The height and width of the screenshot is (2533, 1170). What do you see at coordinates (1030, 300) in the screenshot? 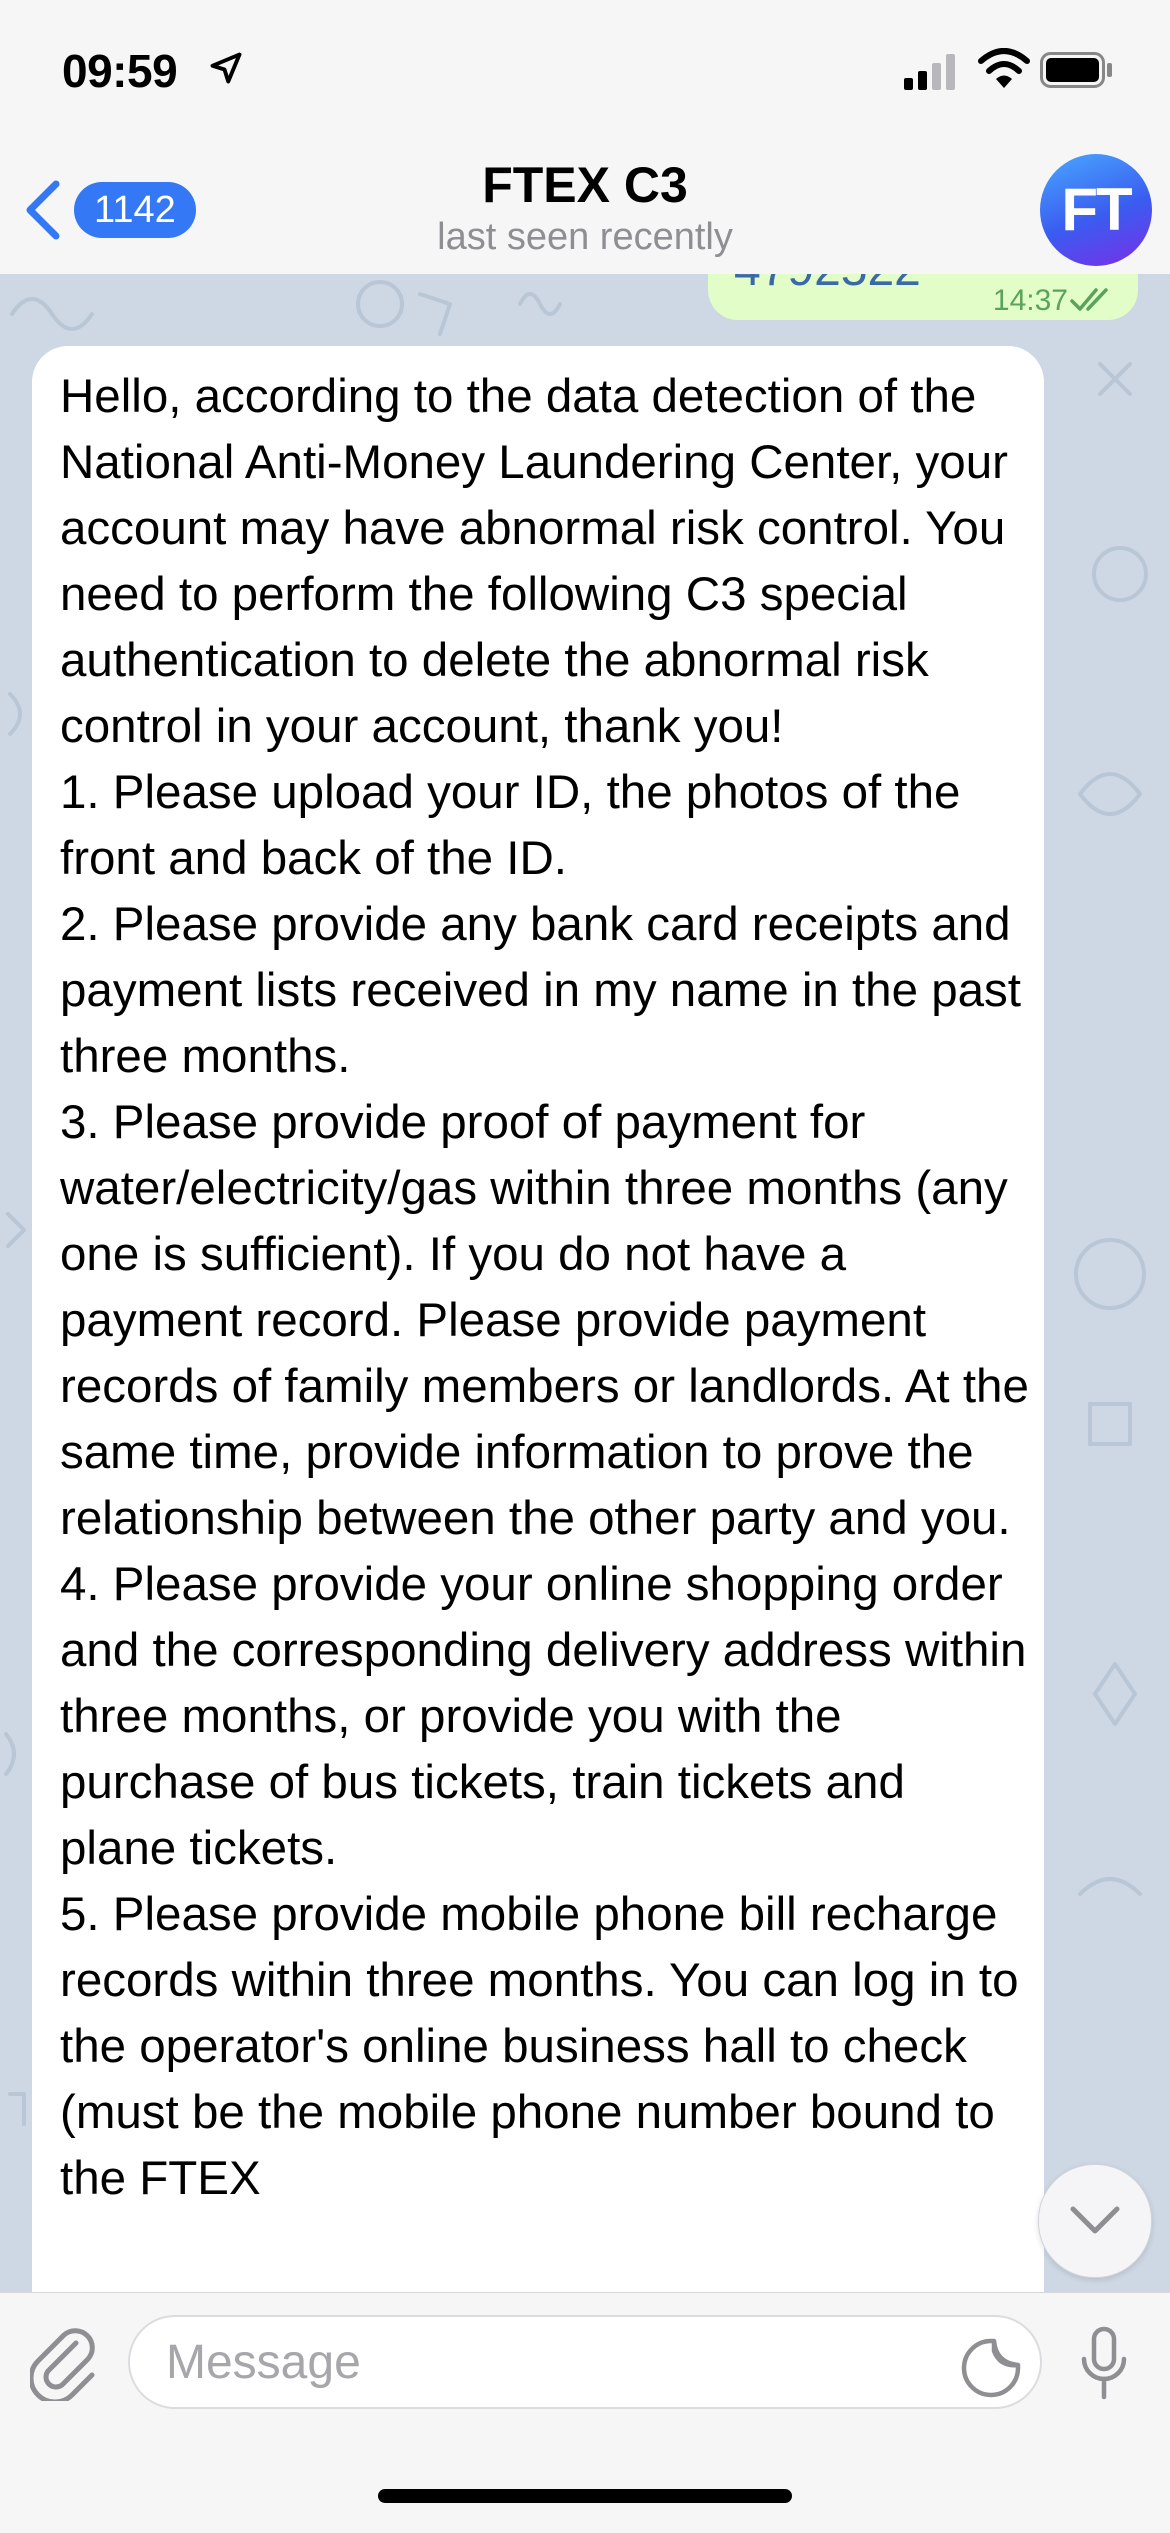
I see `message-time: 14:37` at bounding box center [1030, 300].